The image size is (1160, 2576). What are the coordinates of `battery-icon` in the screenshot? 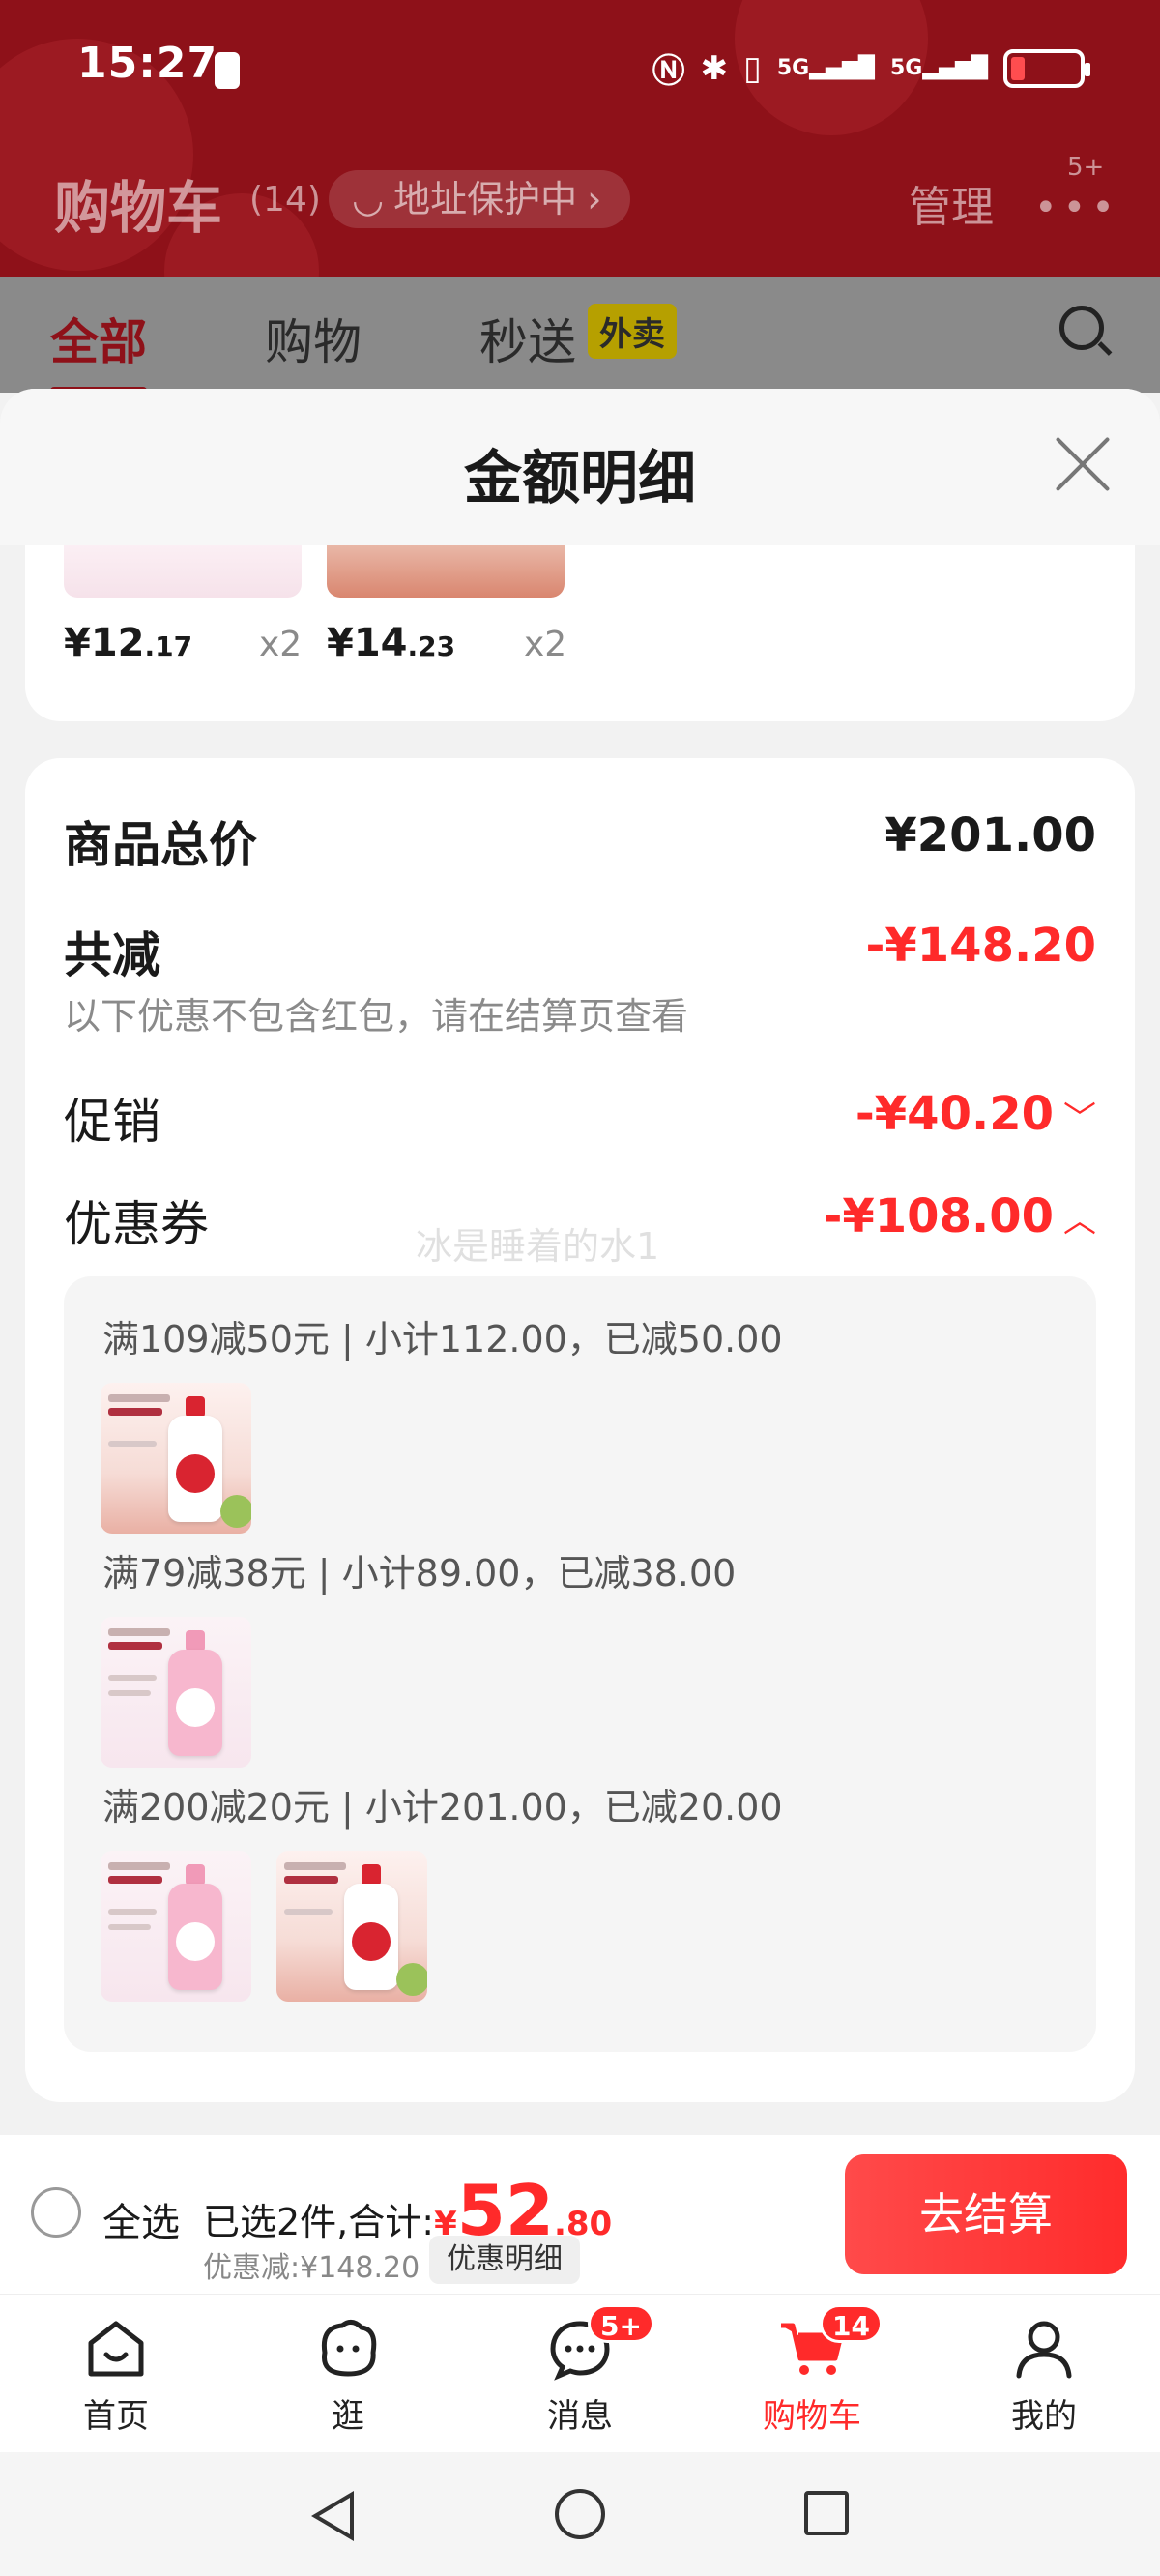 It's located at (1047, 68).